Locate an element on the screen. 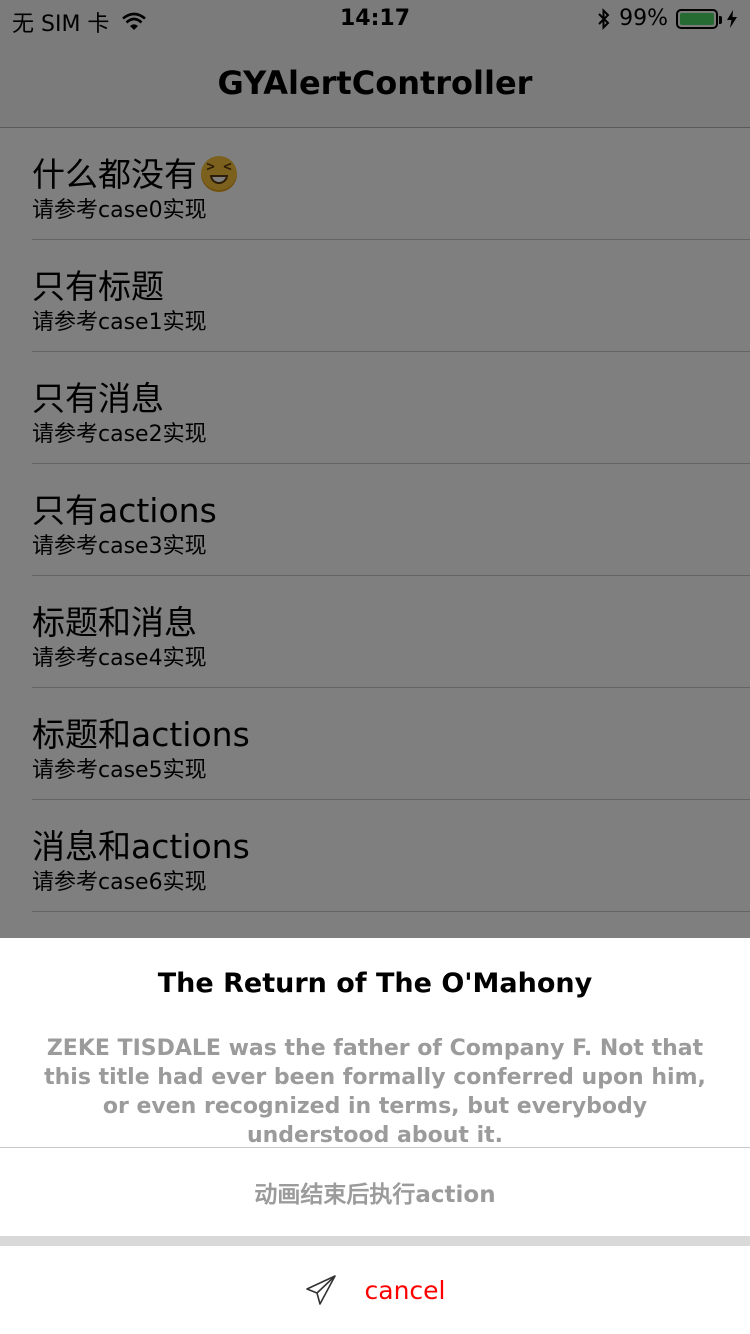  cancel-label: cancel is located at coordinates (405, 1290).